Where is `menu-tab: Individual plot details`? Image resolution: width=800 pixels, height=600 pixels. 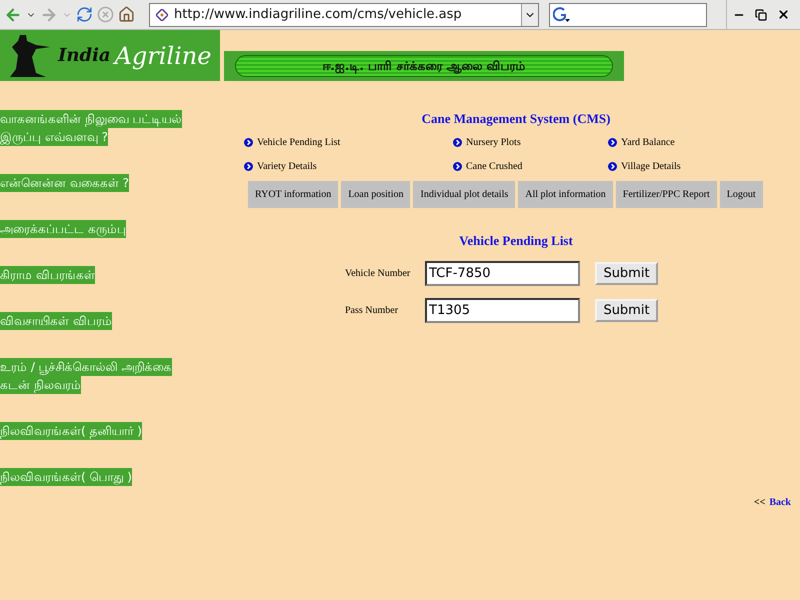 menu-tab: Individual plot details is located at coordinates (464, 194).